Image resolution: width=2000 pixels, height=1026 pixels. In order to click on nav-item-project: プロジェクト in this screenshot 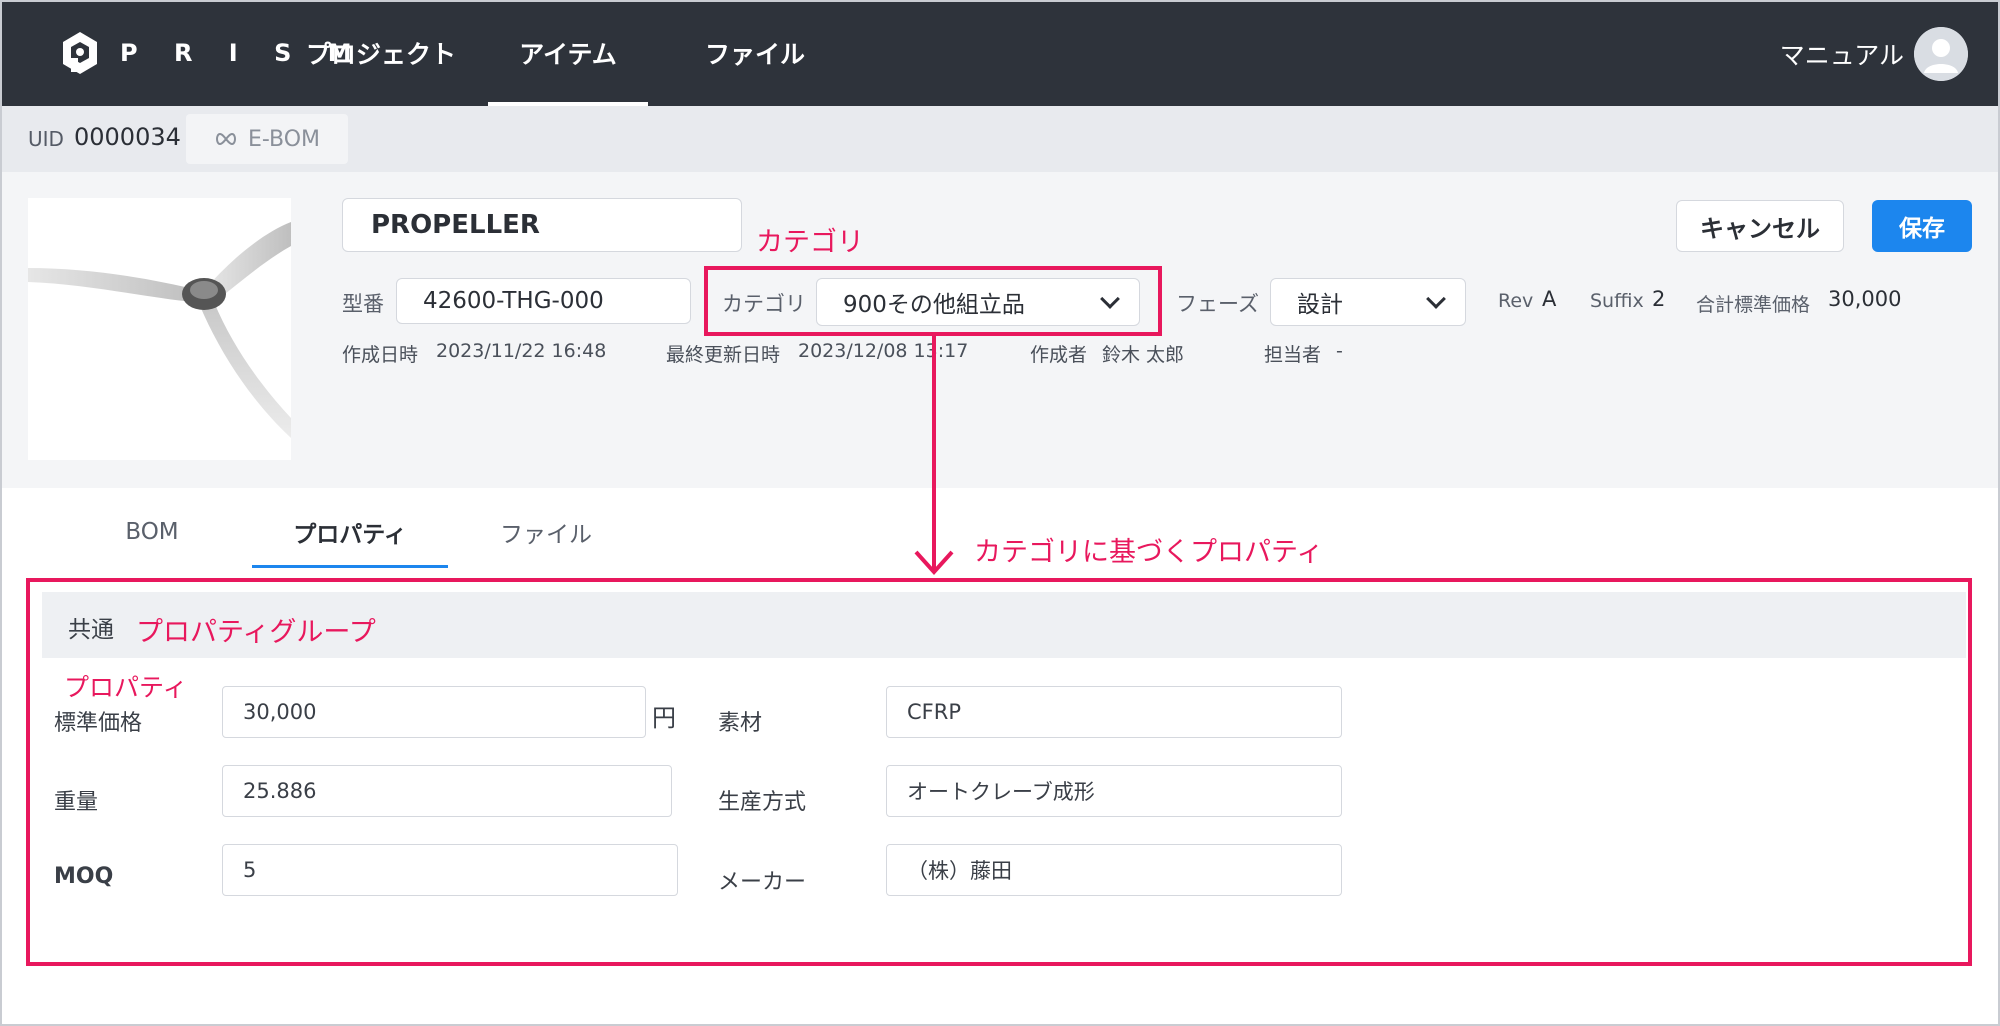, I will do `click(381, 53)`.